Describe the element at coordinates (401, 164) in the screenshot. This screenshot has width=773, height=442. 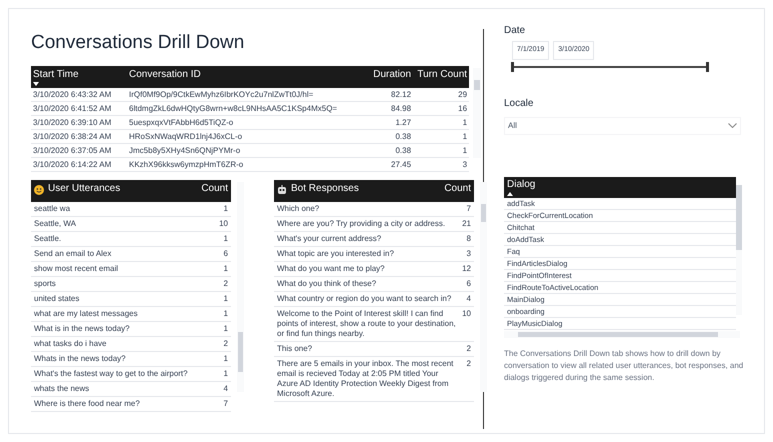
I see `table-cell-text: 27.45` at that location.